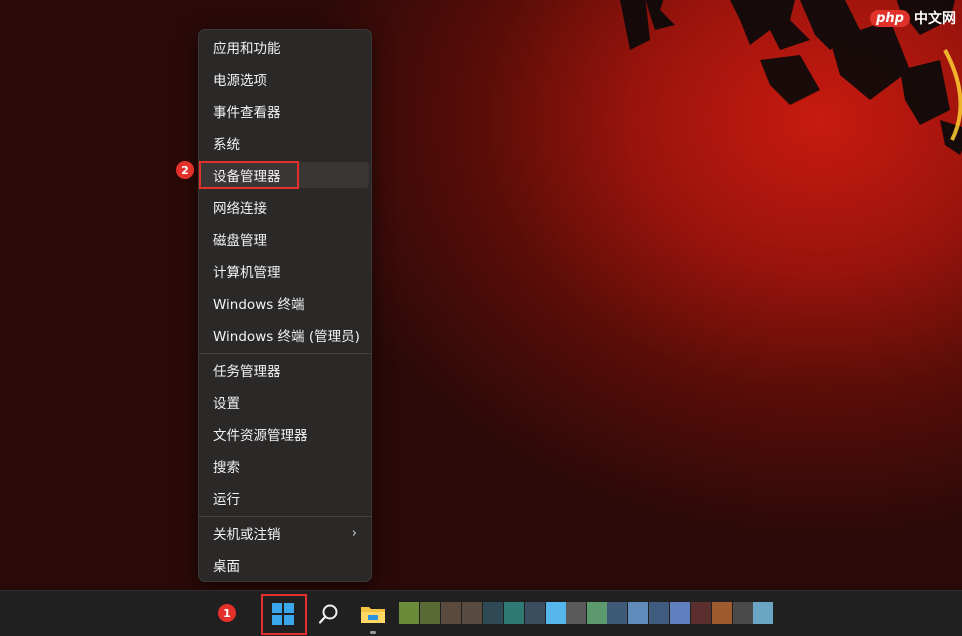 This screenshot has height=636, width=962. Describe the element at coordinates (227, 613) in the screenshot. I see `step-marker-1: 1` at that location.